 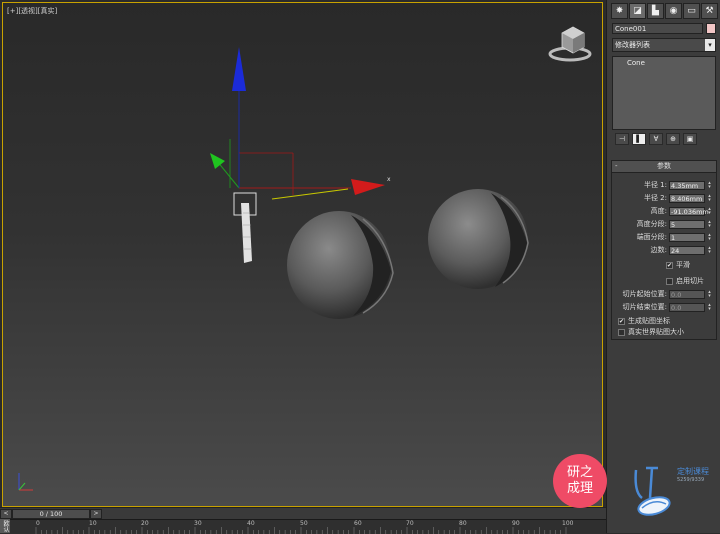 I want to click on radius2-row: 半径 2: 8.406mm ▴ ▾, so click(x=678, y=198).